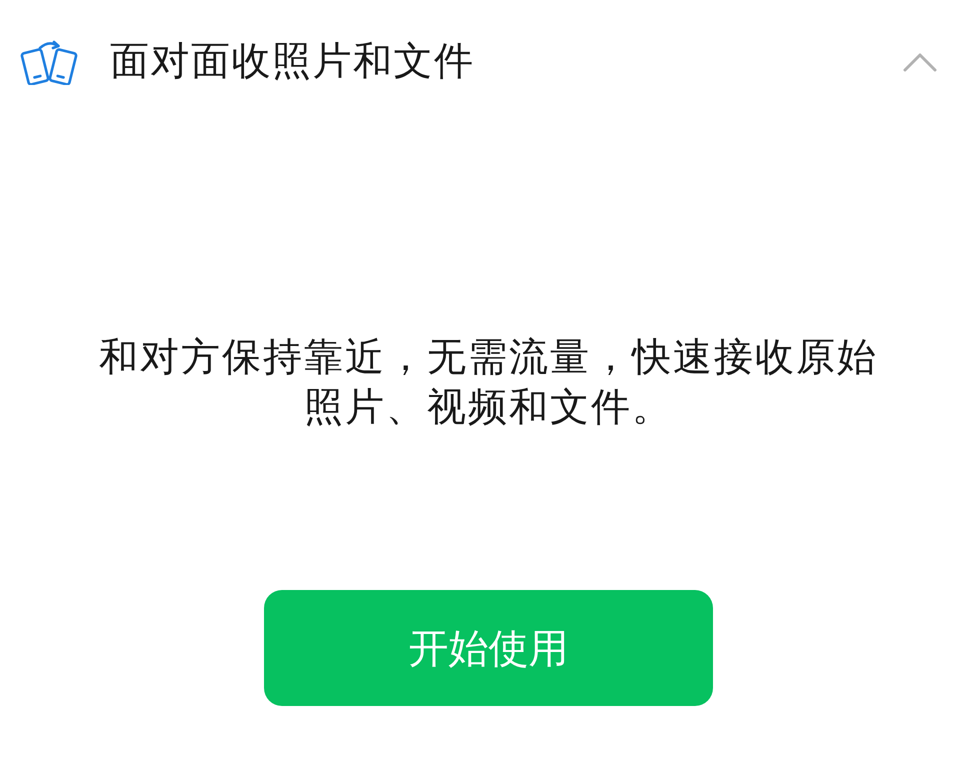  What do you see at coordinates (920, 62) in the screenshot?
I see `chevron-up-icon` at bounding box center [920, 62].